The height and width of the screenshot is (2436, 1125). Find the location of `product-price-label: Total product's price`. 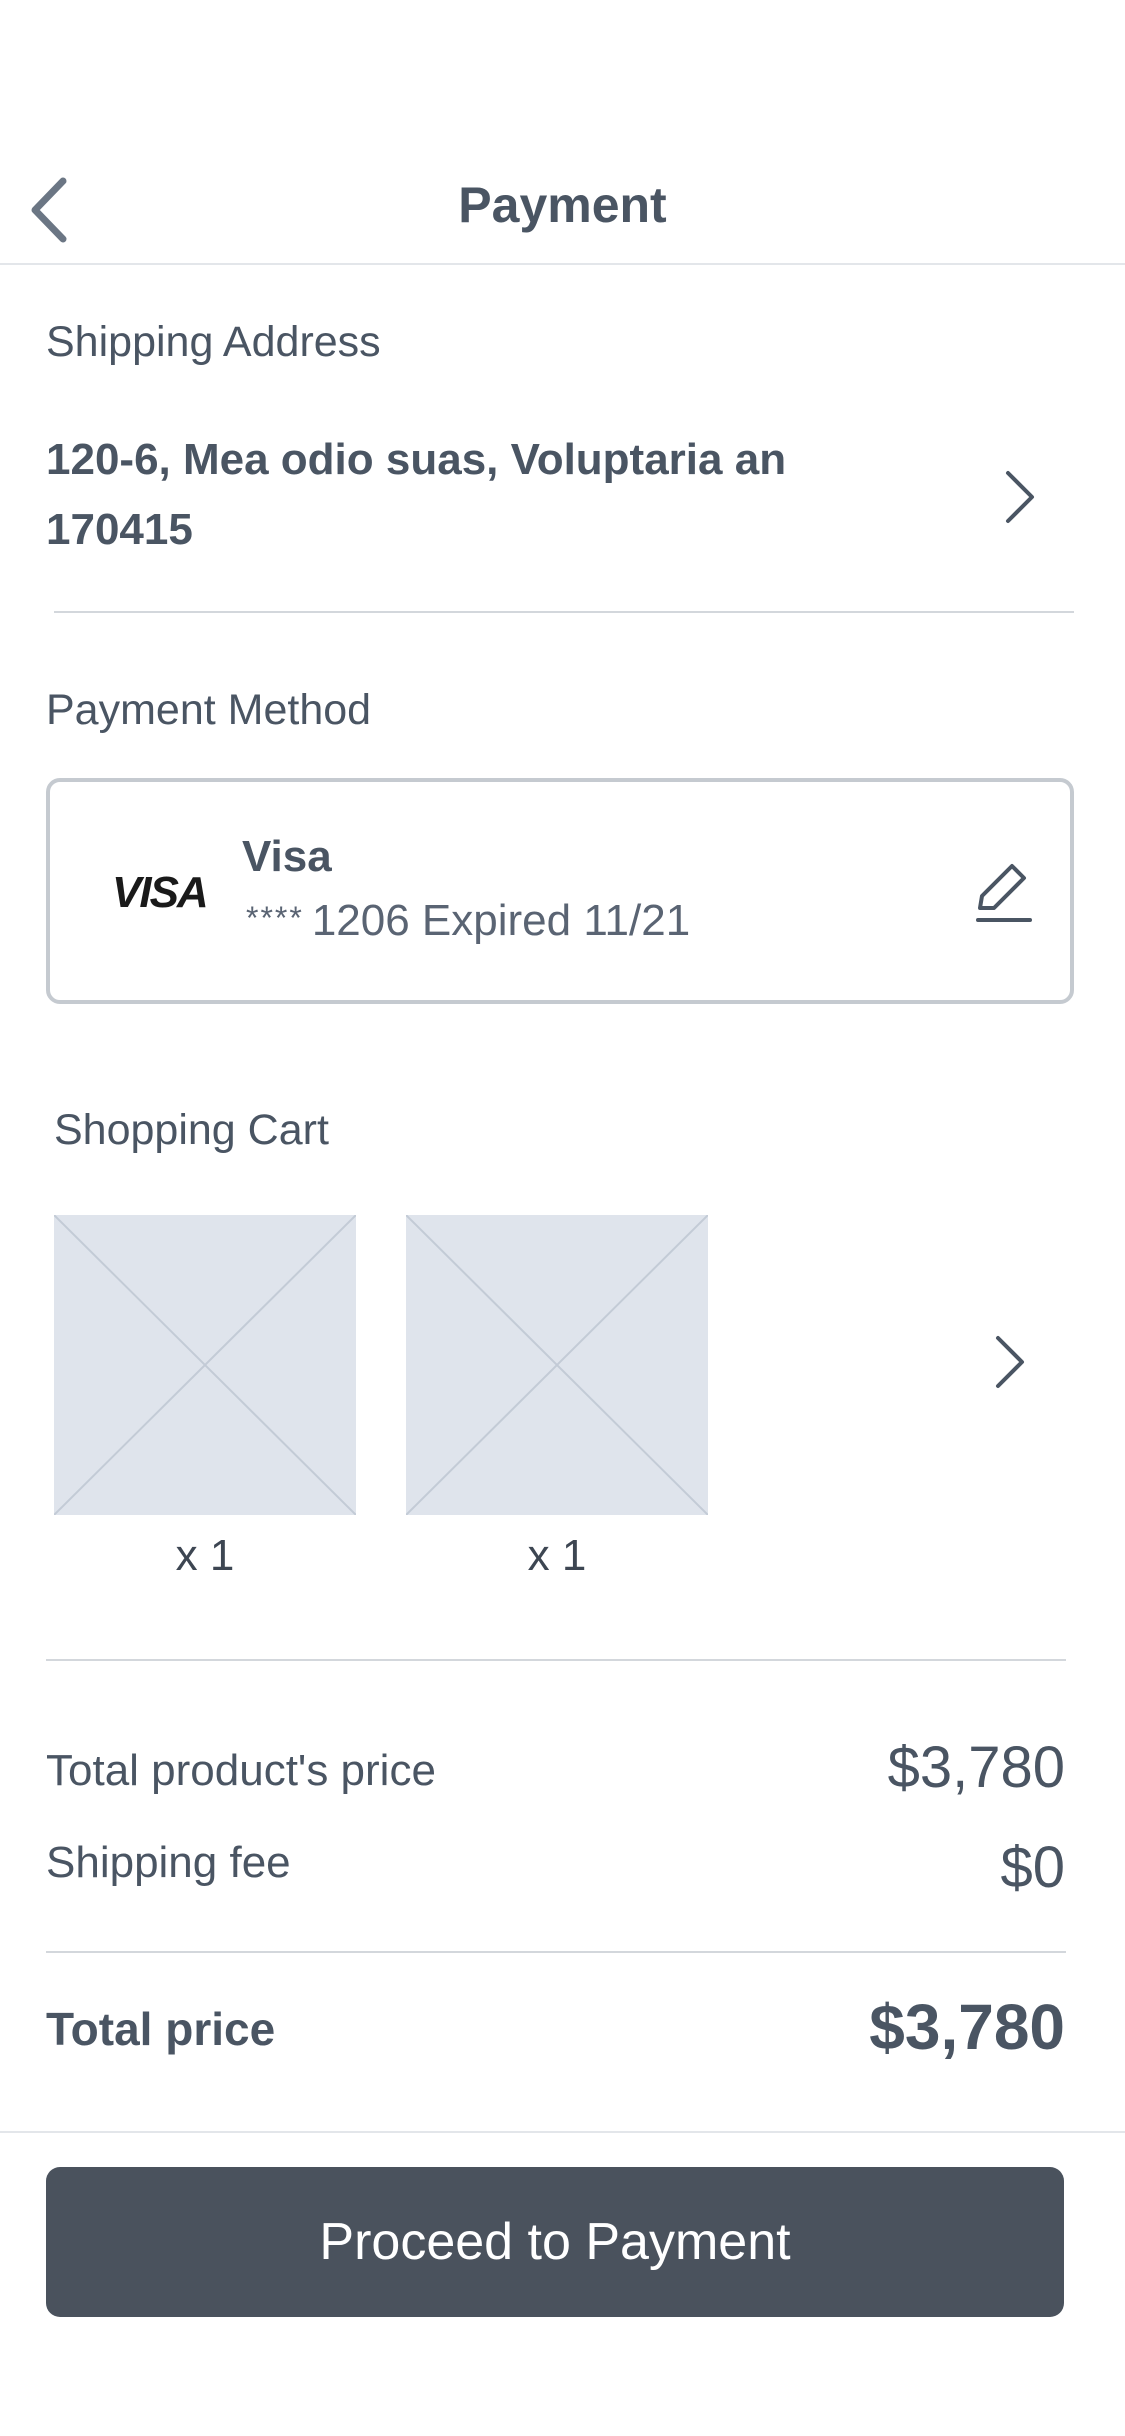

product-price-label: Total product's price is located at coordinates (241, 1770).